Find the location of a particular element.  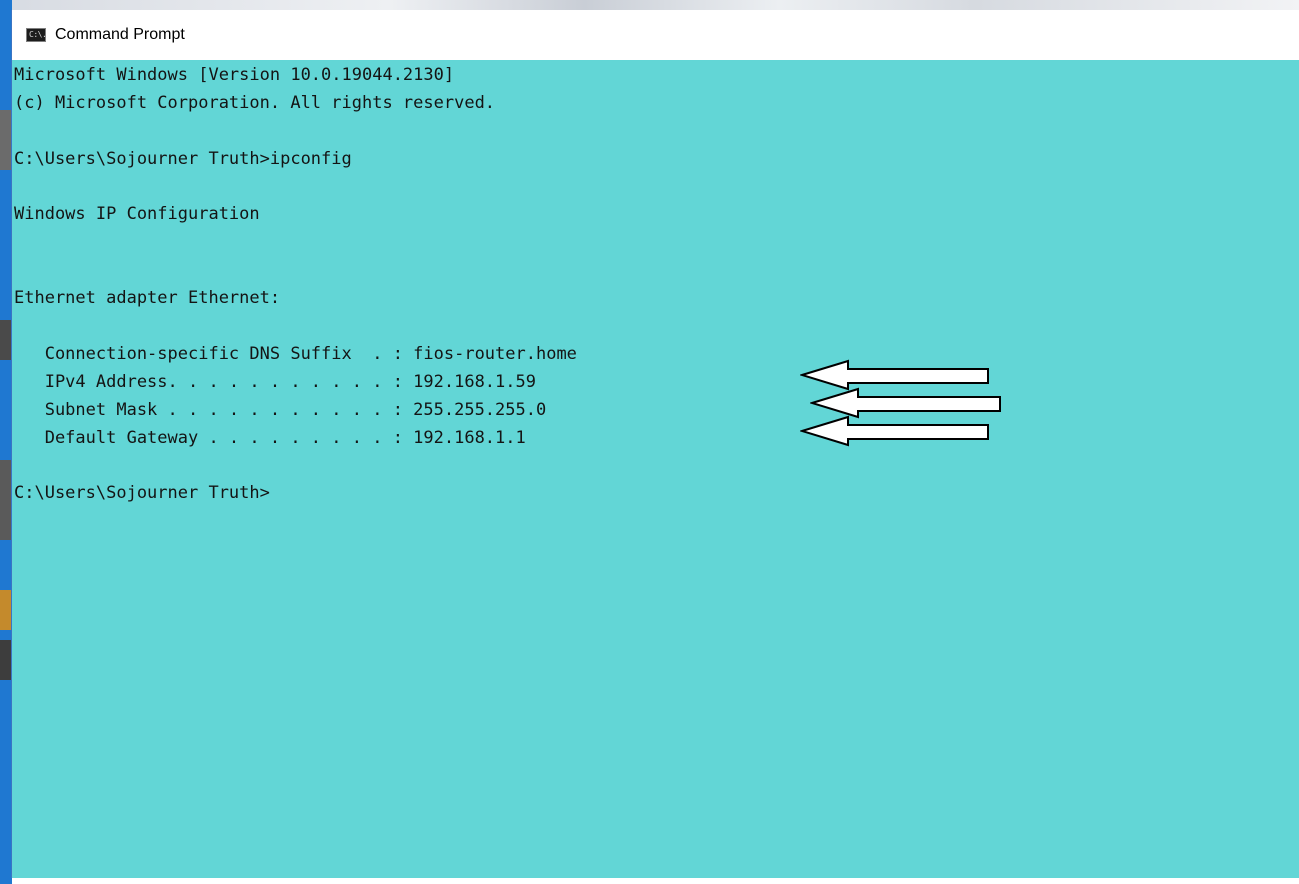

title-bar: C:\. Command Prompt is located at coordinates (655, 35).